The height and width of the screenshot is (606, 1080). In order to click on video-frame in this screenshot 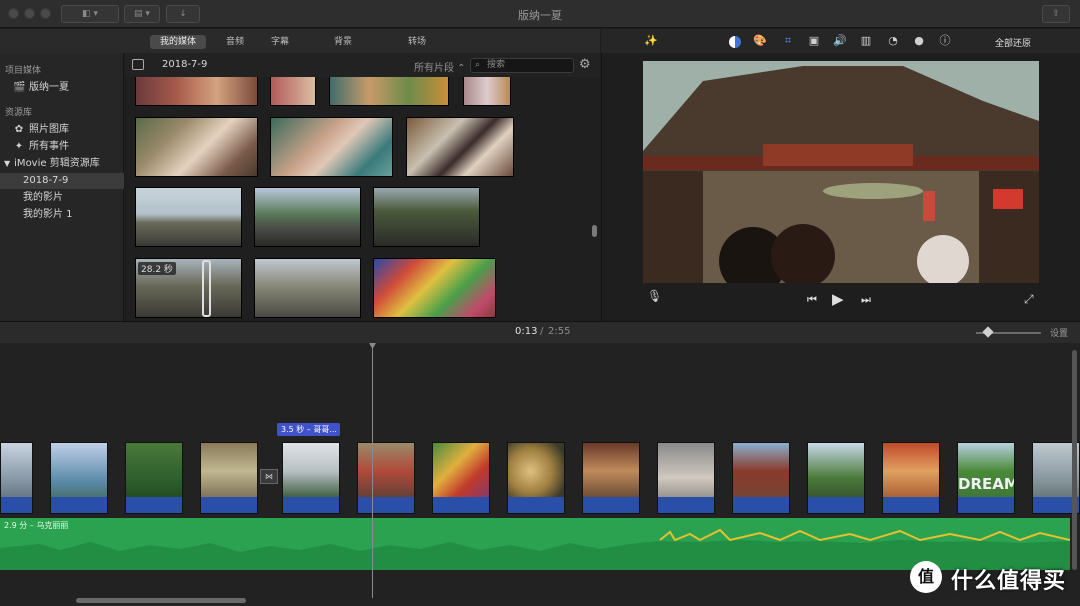, I will do `click(841, 172)`.